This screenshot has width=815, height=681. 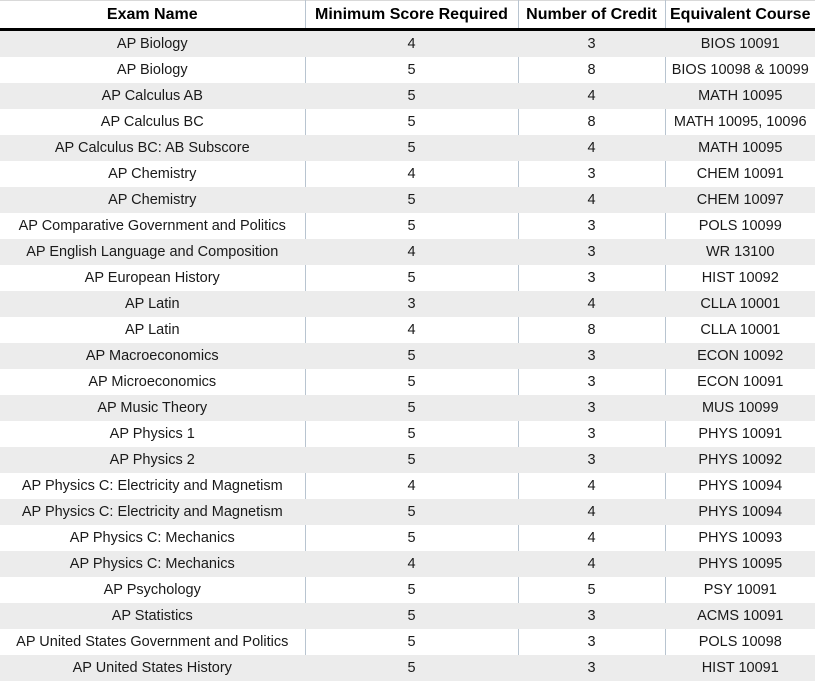 I want to click on cell-equivalent-course: MATH 10095, 10096, so click(x=740, y=122).